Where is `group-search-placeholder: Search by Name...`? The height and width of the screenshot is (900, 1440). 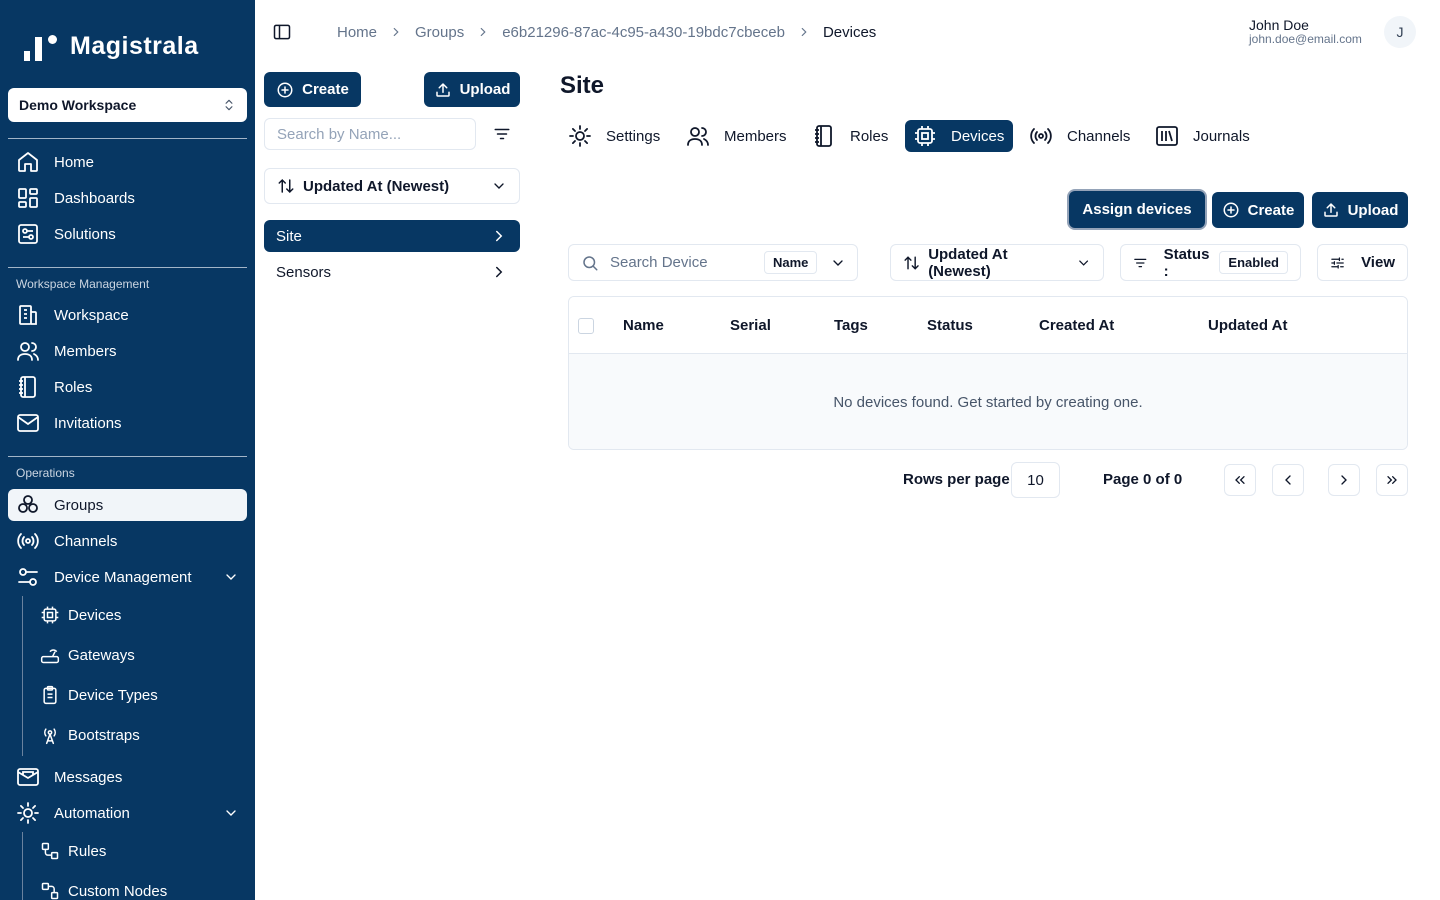
group-search-placeholder: Search by Name... is located at coordinates (339, 134).